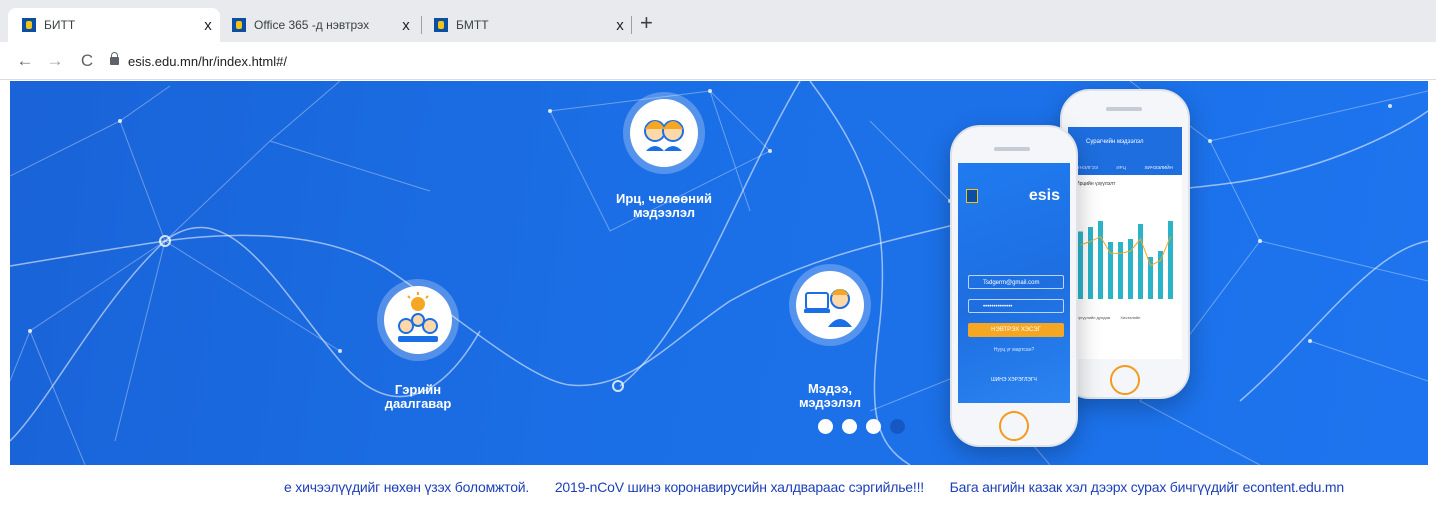 The image size is (1436, 508). I want to click on browser-tab-office365: Office 365 -д нэвтрэх x, so click(318, 25).